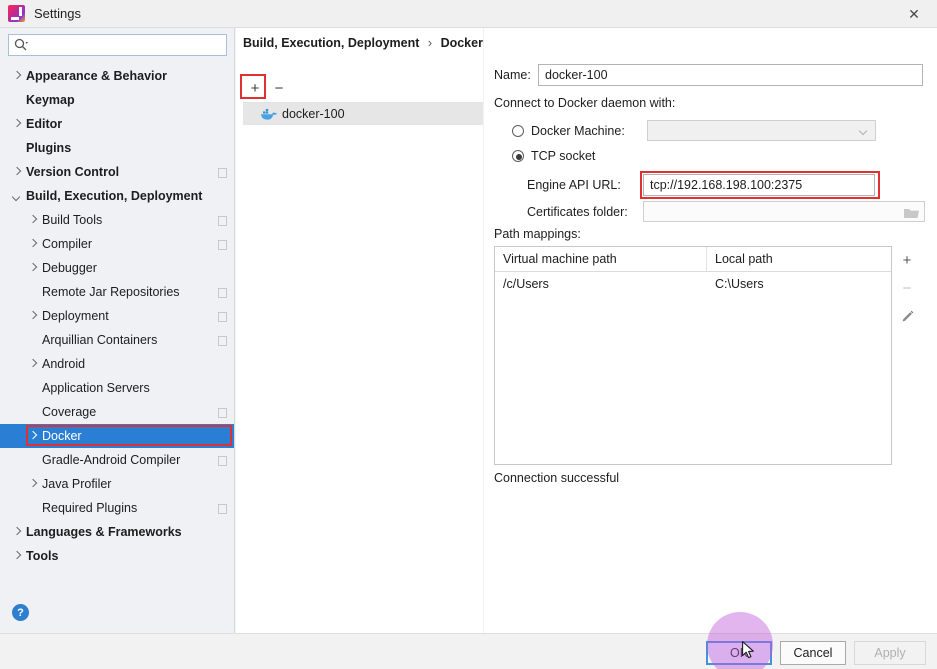  What do you see at coordinates (279, 88) in the screenshot?
I see `remove-connection-button: −` at bounding box center [279, 88].